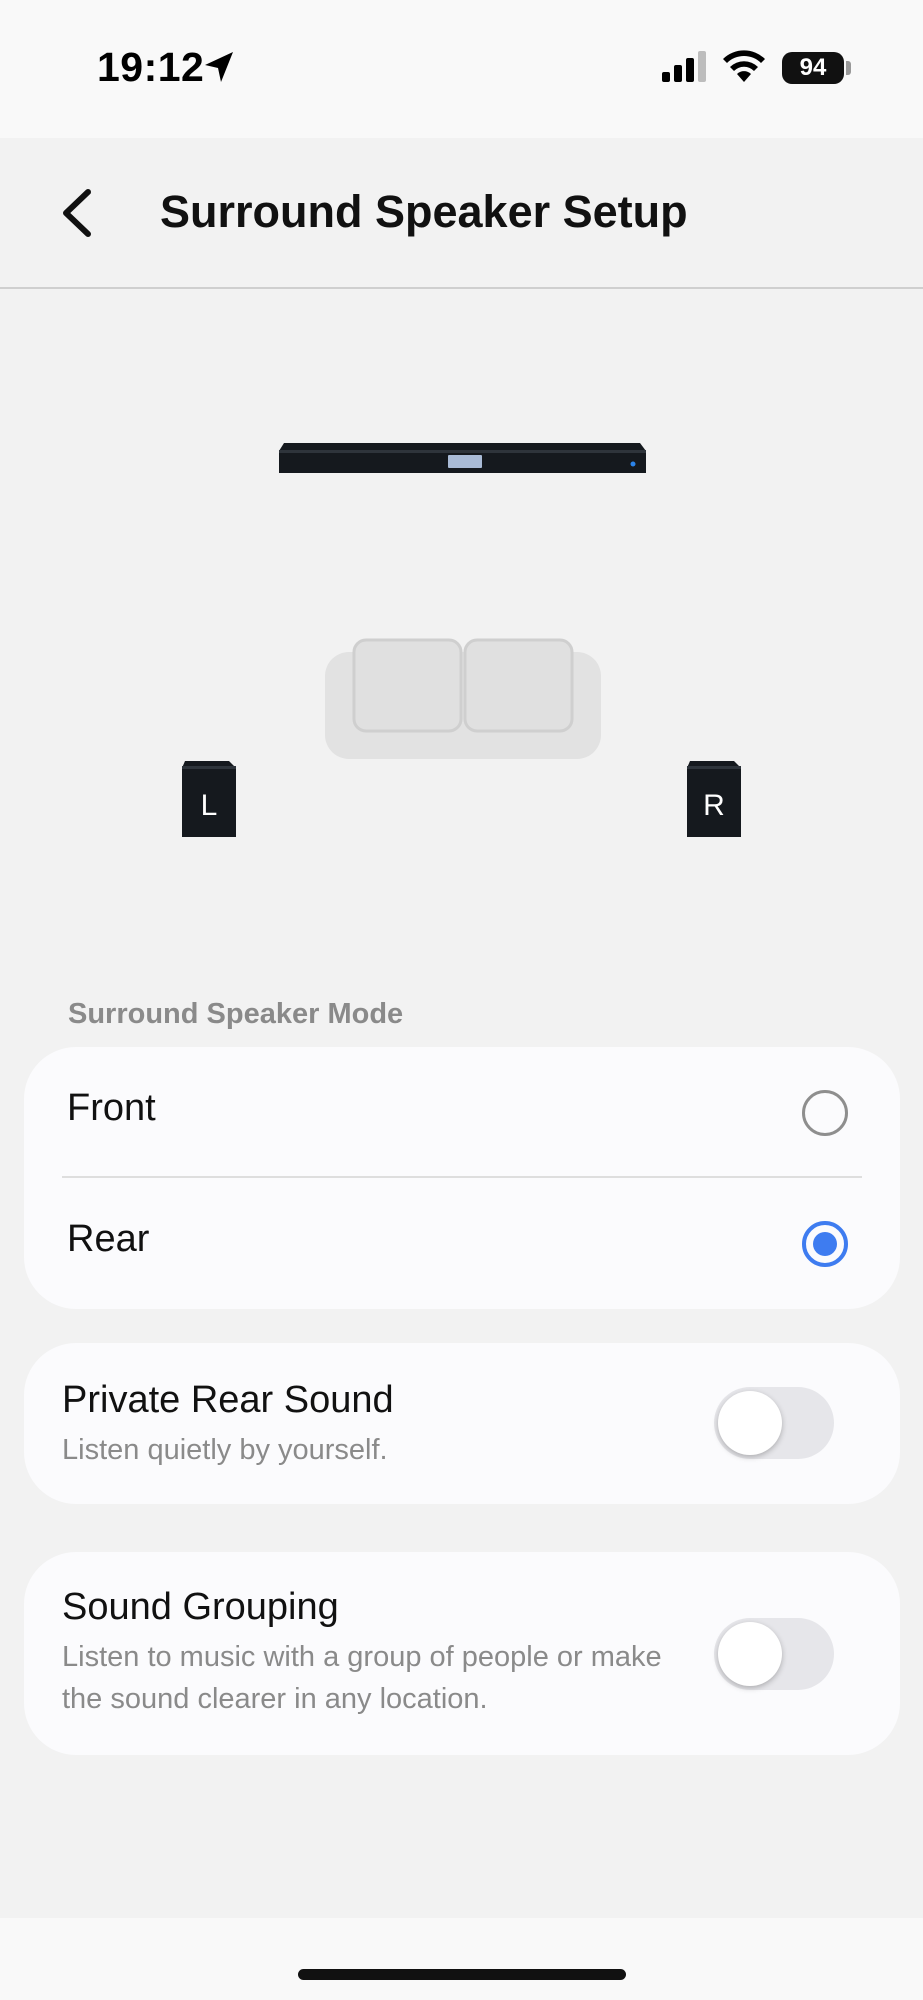 The image size is (923, 2000). Describe the element at coordinates (462, 1112) in the screenshot. I see `mode-option-front: Front` at that location.